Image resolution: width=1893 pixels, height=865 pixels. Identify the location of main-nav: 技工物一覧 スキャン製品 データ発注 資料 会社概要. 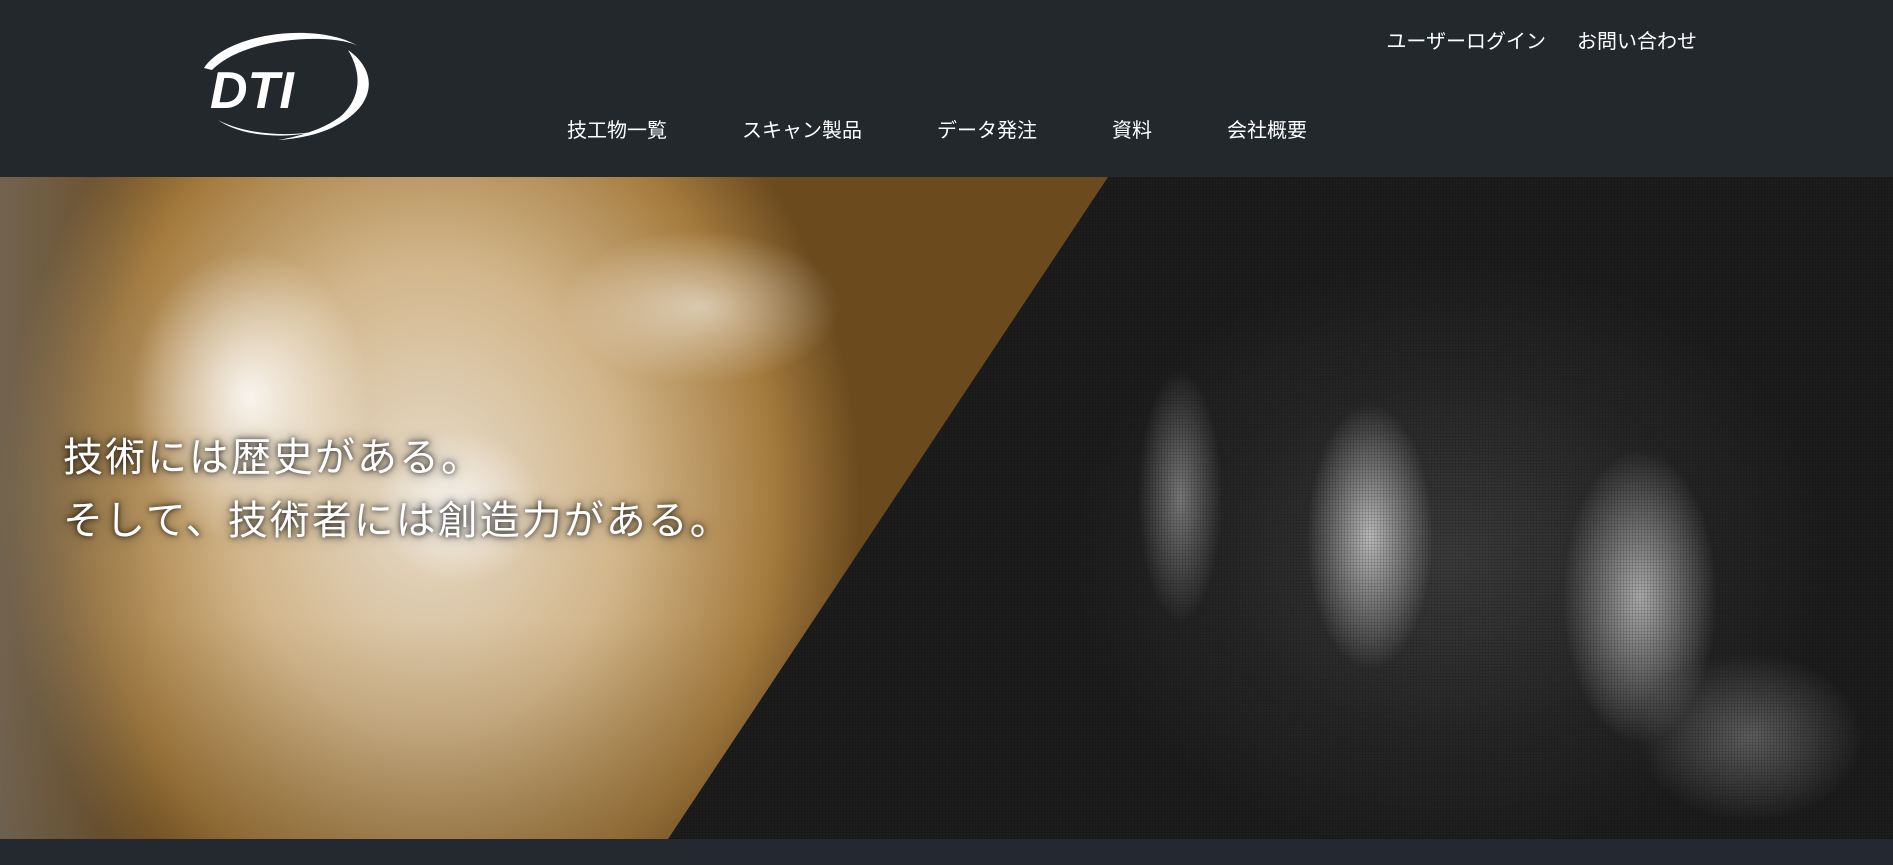
(937, 130).